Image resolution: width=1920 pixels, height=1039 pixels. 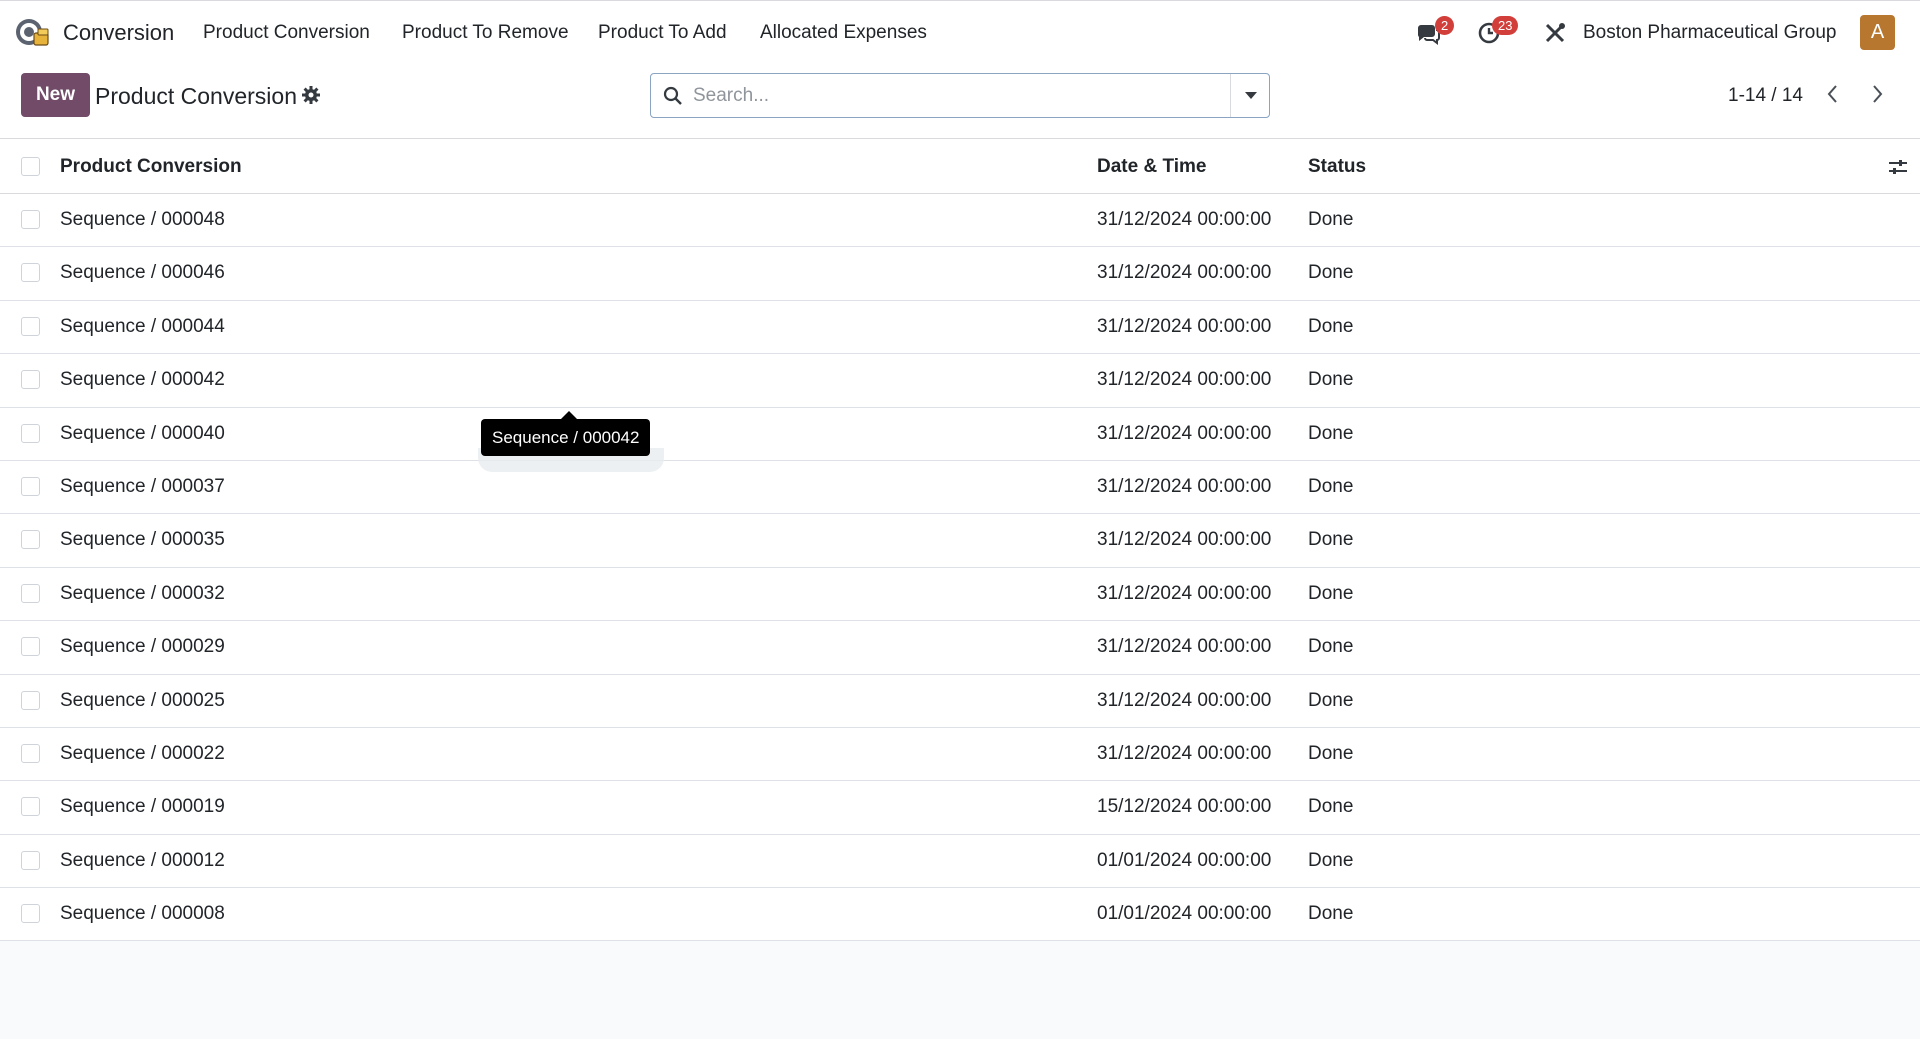 I want to click on row-name: Sequence / 000029, so click(x=142, y=647).